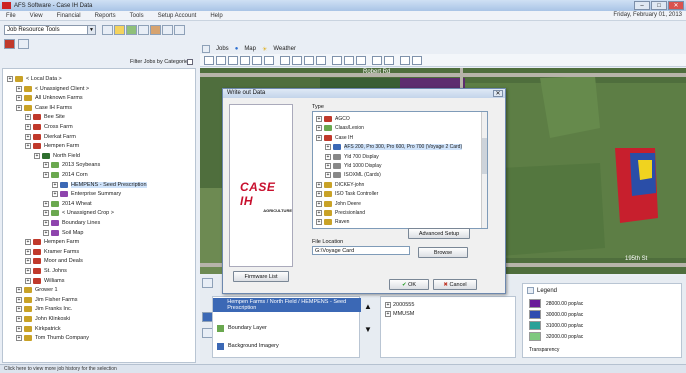 The height and width of the screenshot is (373, 686). What do you see at coordinates (439, 233) in the screenshot?
I see `advanced-setup-button: Advanced Setup` at bounding box center [439, 233].